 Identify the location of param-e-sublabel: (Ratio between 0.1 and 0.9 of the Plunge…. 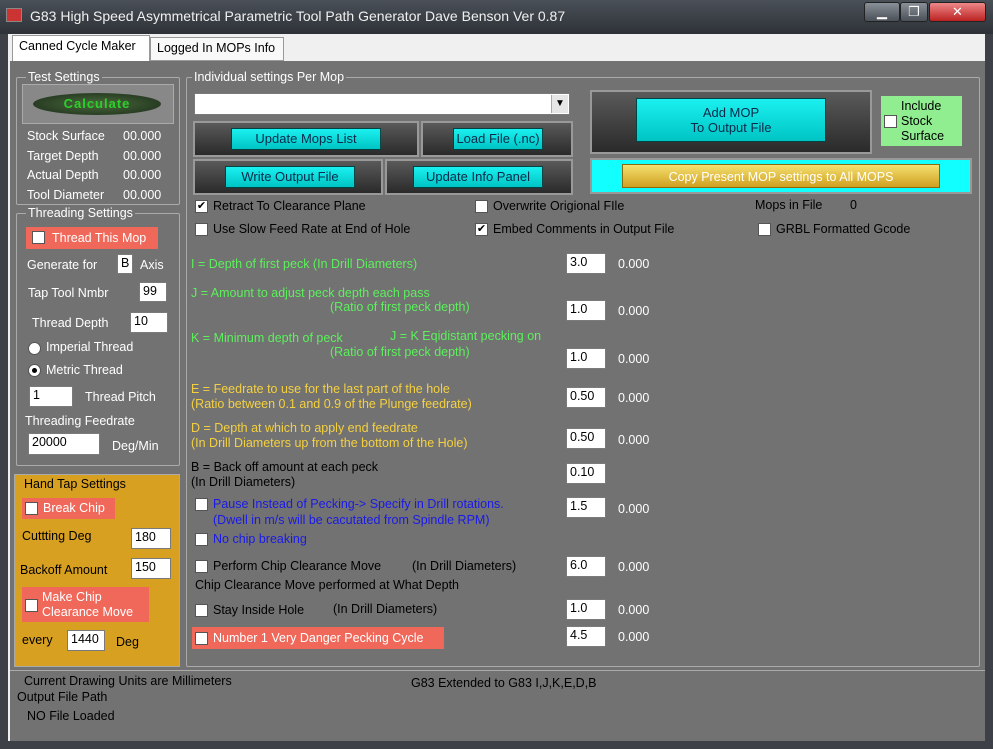
(331, 404).